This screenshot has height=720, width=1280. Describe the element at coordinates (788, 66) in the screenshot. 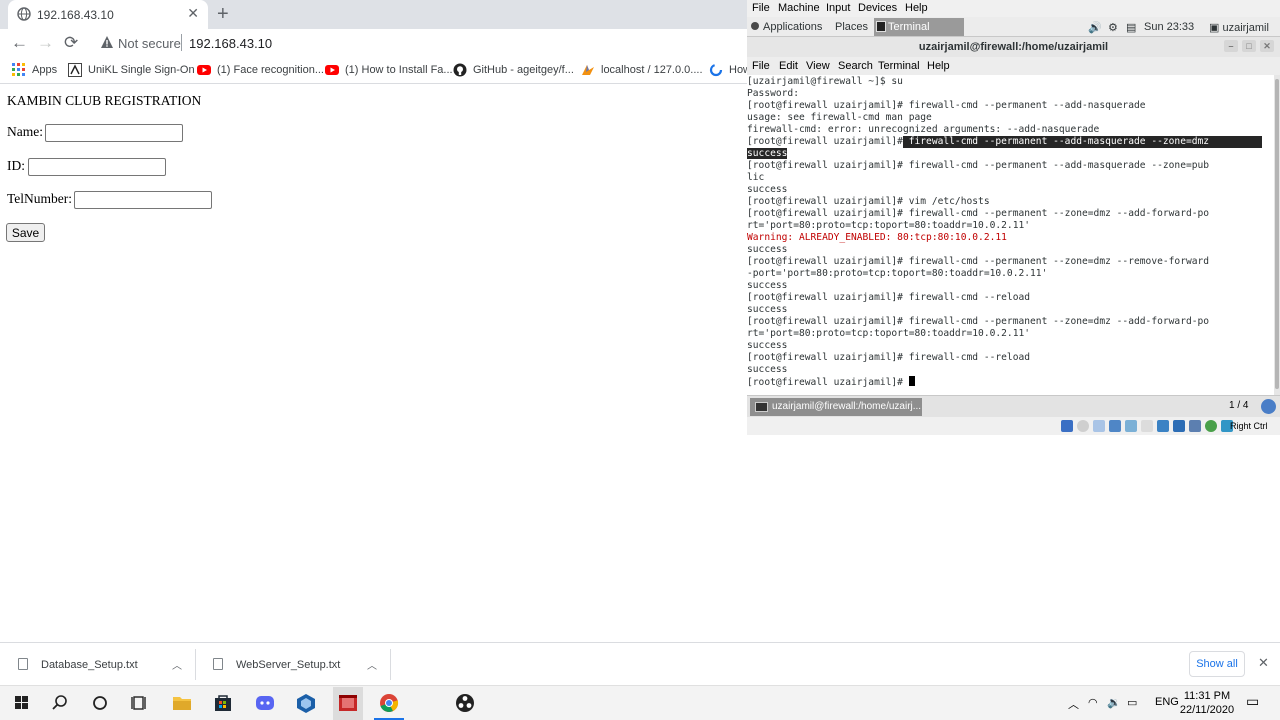

I see `term-menu-edit: Edit` at that location.